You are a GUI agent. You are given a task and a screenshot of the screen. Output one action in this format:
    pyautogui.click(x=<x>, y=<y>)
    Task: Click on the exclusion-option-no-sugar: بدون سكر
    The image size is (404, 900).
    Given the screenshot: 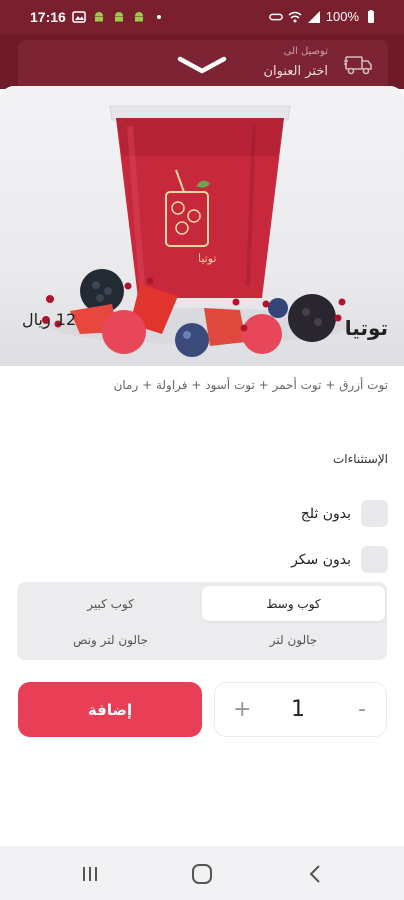 What is the action you would take?
    pyautogui.click(x=339, y=559)
    